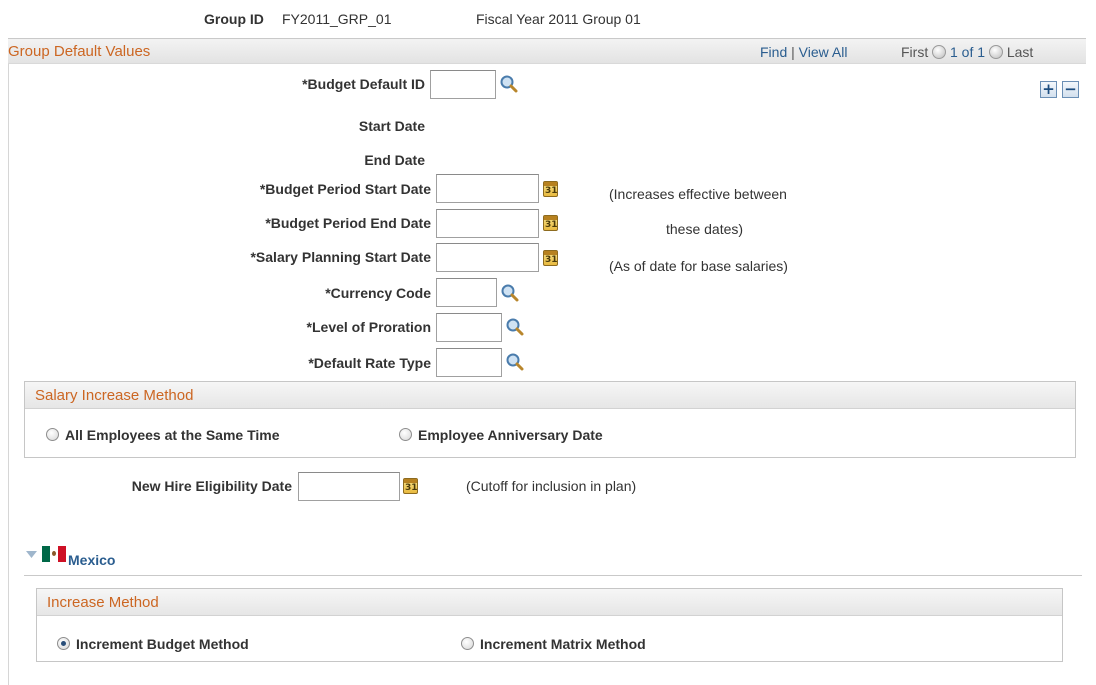  What do you see at coordinates (348, 223) in the screenshot?
I see `budget-period-end-date-label: *Budget Period End Date` at bounding box center [348, 223].